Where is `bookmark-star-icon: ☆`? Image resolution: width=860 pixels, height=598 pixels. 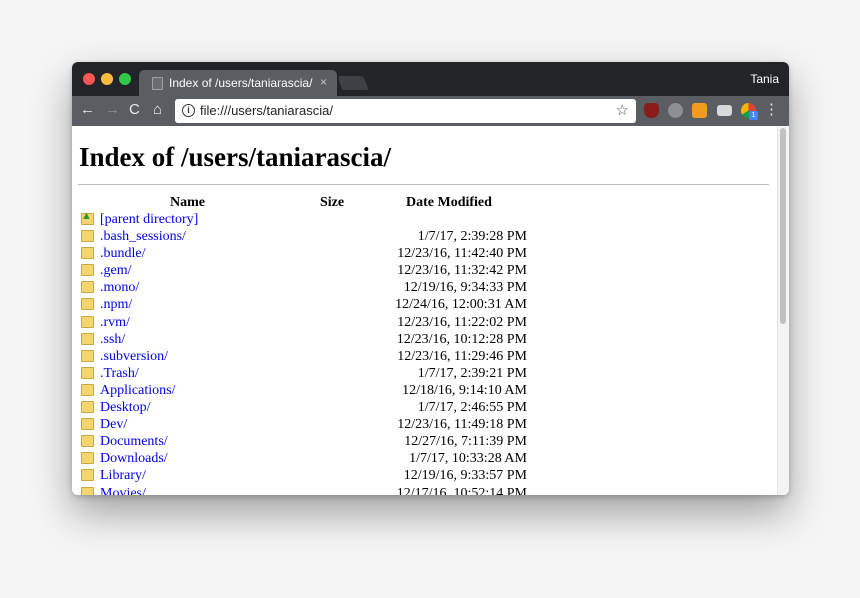 bookmark-star-icon: ☆ is located at coordinates (622, 110).